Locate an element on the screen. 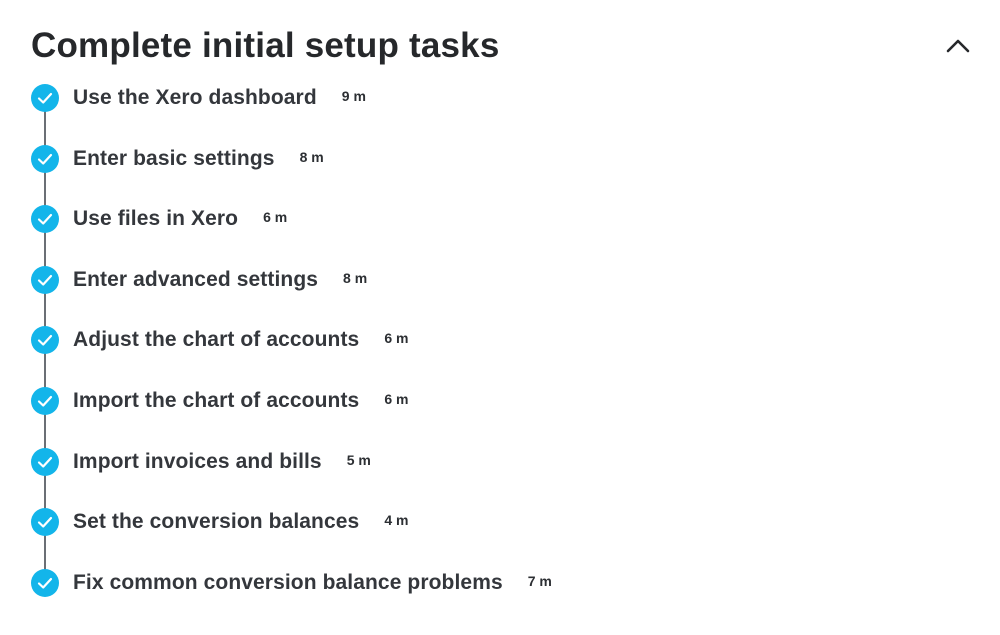 This screenshot has height=635, width=1000. task-item: Enter advanced settings 8 m is located at coordinates (199, 280).